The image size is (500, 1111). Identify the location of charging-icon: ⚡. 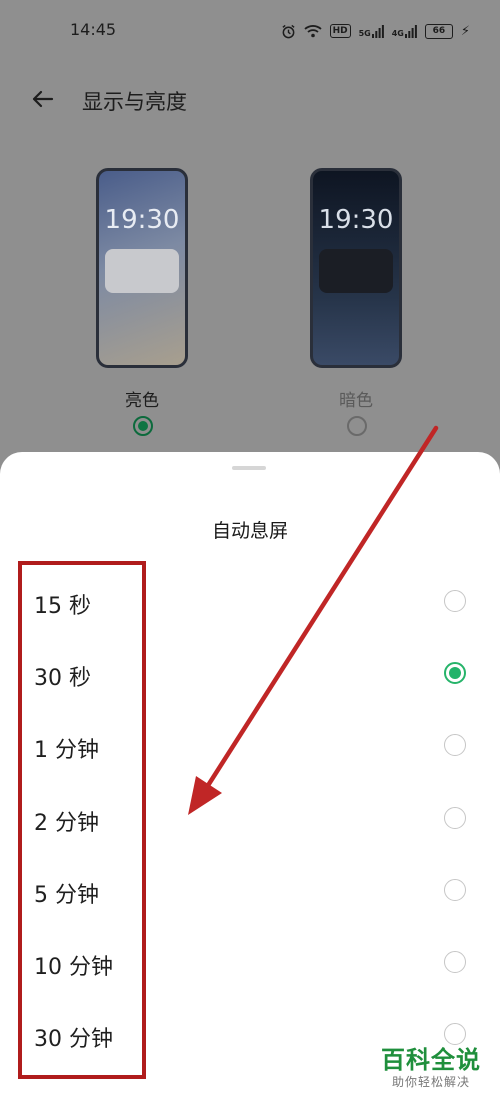
(465, 31).